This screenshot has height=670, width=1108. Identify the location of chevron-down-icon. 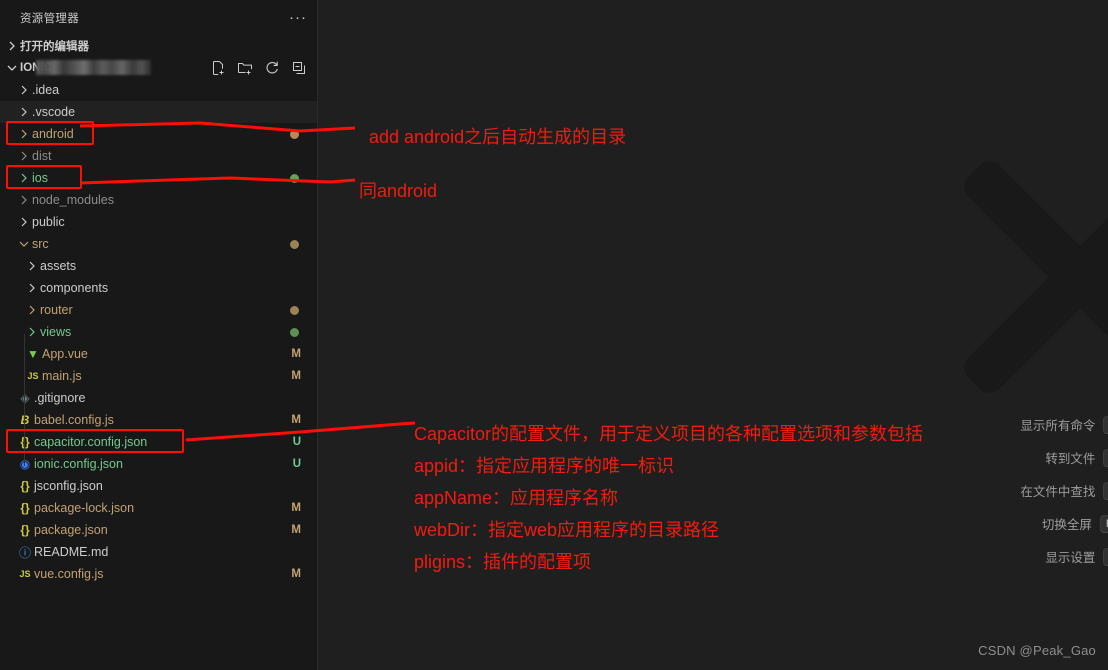
(24, 244).